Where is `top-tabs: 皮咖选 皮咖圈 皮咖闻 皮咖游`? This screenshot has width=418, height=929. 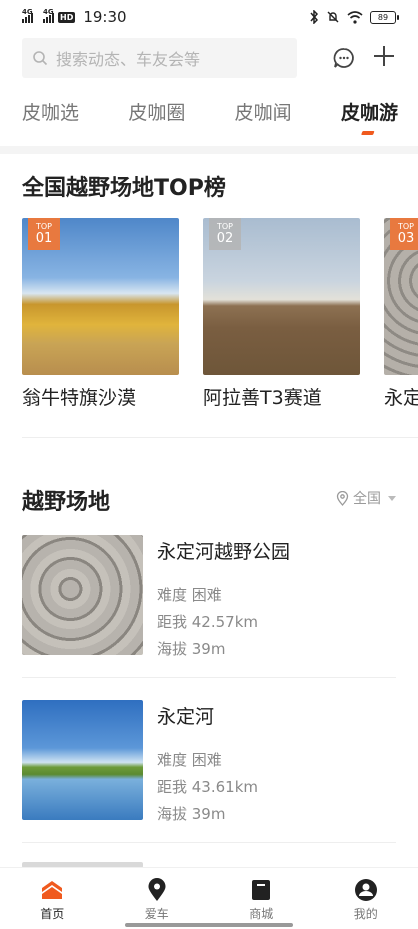
top-tabs: 皮咖选 皮咖圈 皮咖闻 皮咖游 is located at coordinates (210, 118).